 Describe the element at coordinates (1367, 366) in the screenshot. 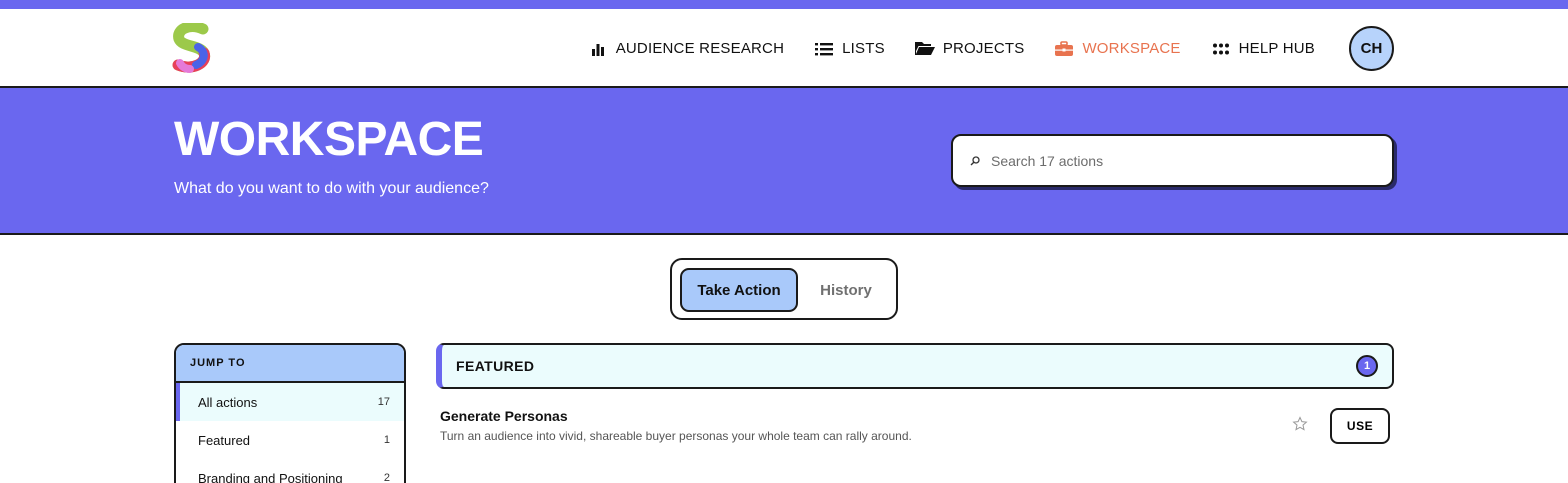

I see `count-badge: 1` at that location.